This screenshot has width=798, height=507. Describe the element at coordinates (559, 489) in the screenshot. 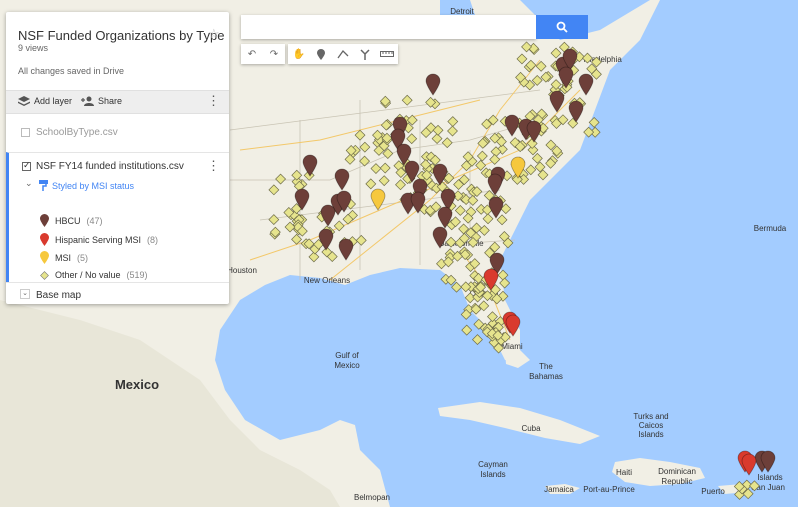

I see `map-label: Jamaica` at that location.